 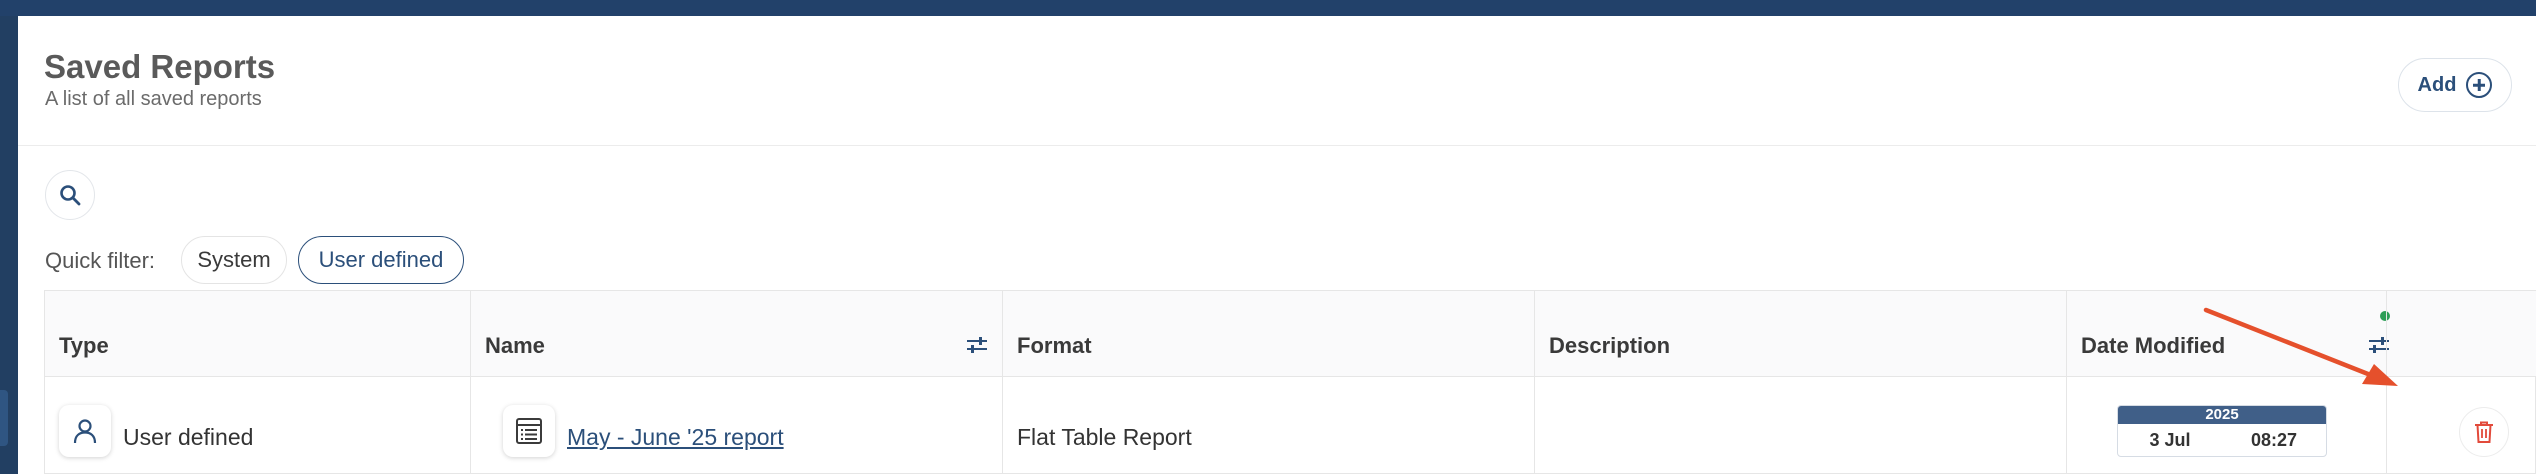 I want to click on type-icon-box, so click(x=85, y=431).